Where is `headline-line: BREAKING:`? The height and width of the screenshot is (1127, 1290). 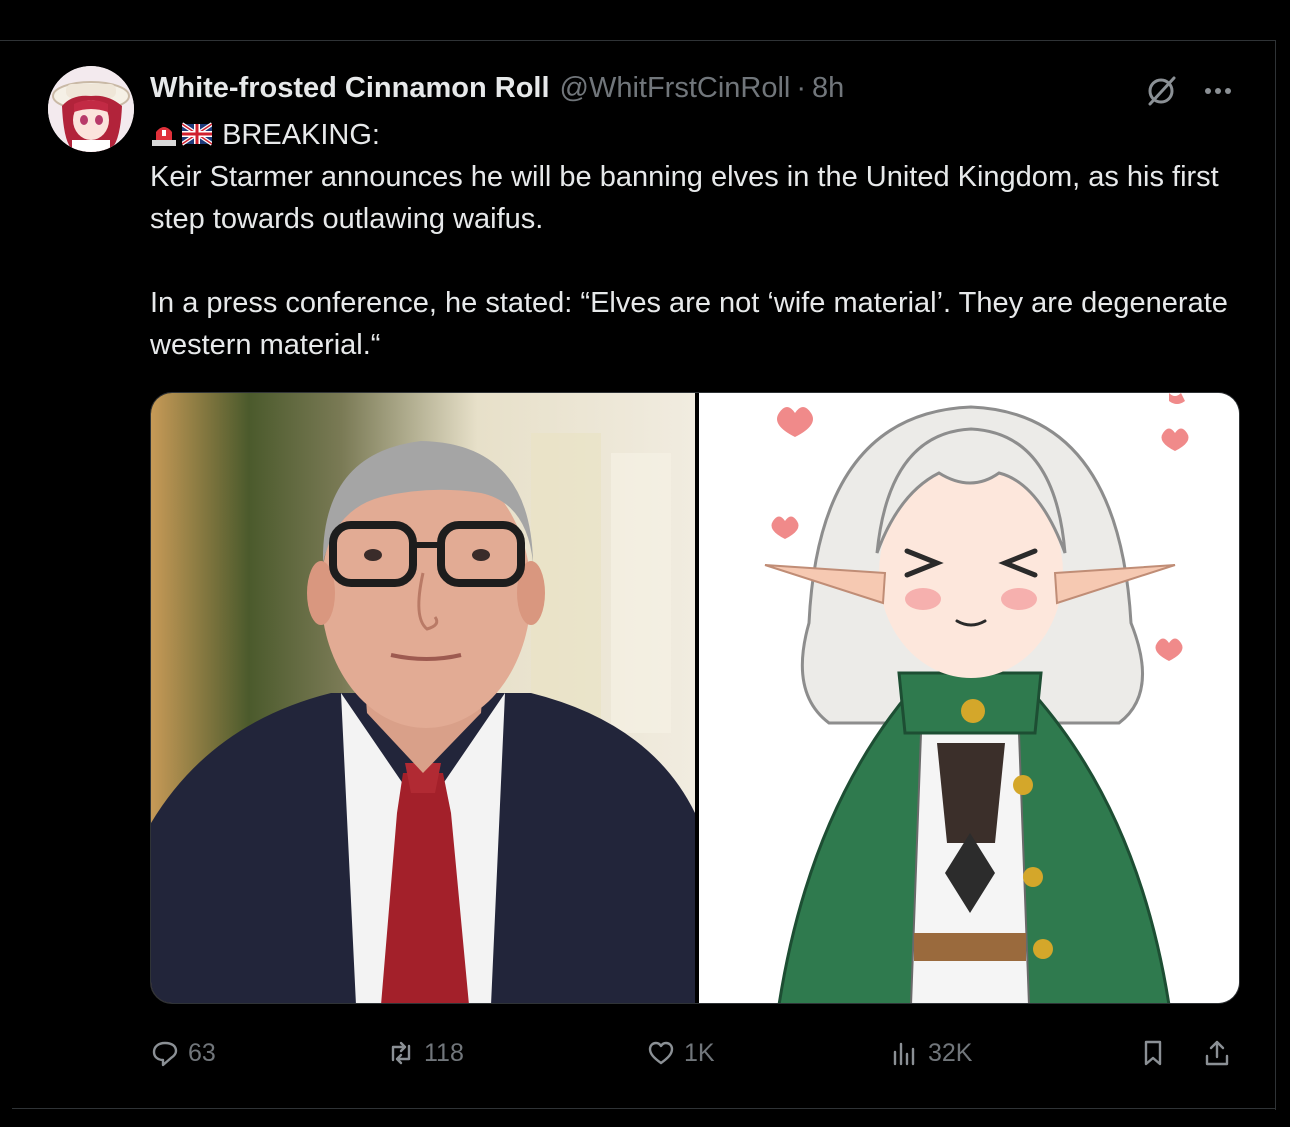
headline-line: BREAKING: is located at coordinates (700, 135).